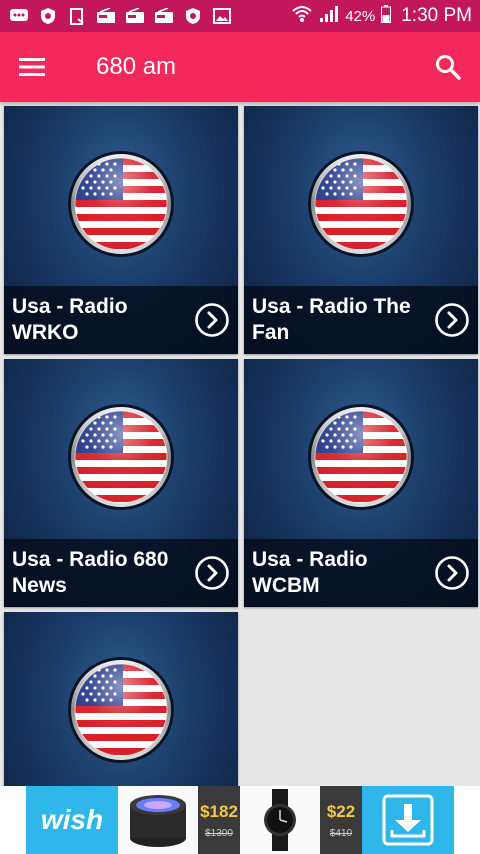 This screenshot has width=480, height=854. I want to click on station-card-680-news: Usa - Radio 680 News, so click(121, 483).